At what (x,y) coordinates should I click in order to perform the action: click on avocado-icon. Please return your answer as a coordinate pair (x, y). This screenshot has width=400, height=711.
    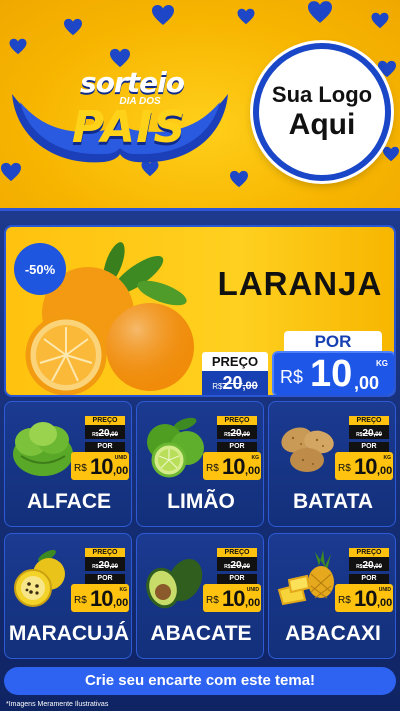
    Looking at the image, I should click on (174, 583).